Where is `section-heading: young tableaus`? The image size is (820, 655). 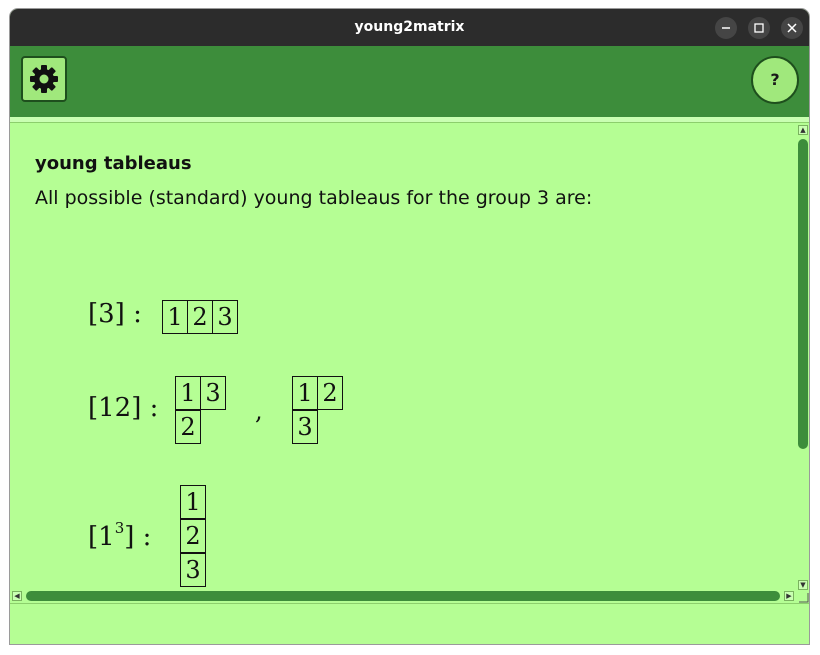
section-heading: young tableaus is located at coordinates (113, 163).